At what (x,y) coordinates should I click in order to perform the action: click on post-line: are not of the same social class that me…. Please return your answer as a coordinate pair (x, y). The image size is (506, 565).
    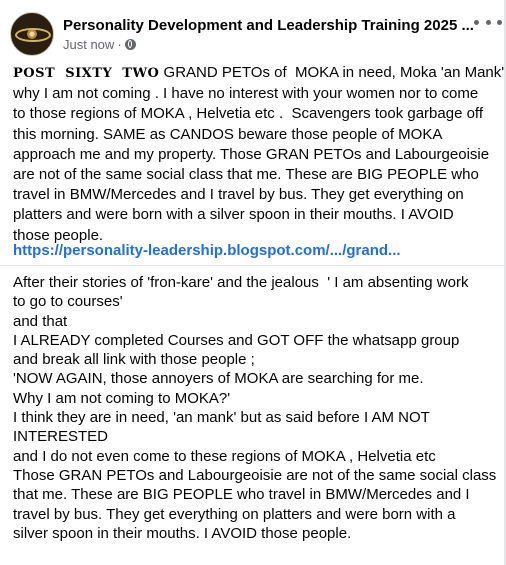
    Looking at the image, I should click on (246, 175).